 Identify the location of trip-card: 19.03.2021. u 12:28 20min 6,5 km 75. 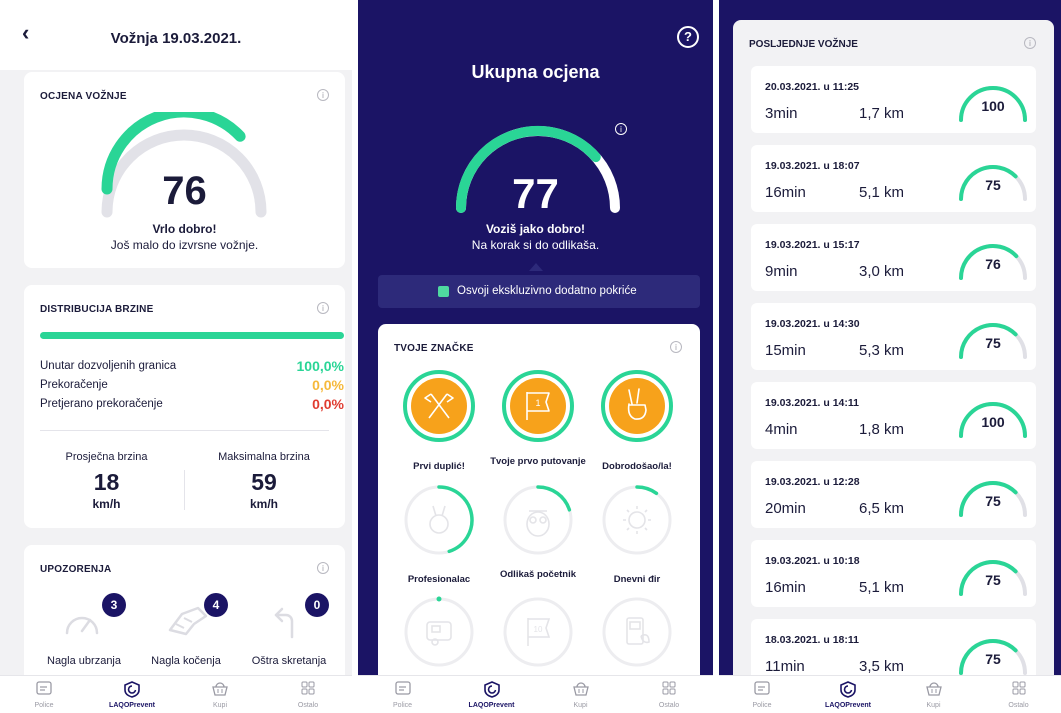
(893, 494).